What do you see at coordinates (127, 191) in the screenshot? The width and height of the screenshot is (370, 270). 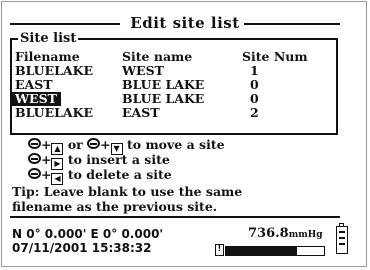 I see `tip-line-1: Tip: Leave blank to use the same` at bounding box center [127, 191].